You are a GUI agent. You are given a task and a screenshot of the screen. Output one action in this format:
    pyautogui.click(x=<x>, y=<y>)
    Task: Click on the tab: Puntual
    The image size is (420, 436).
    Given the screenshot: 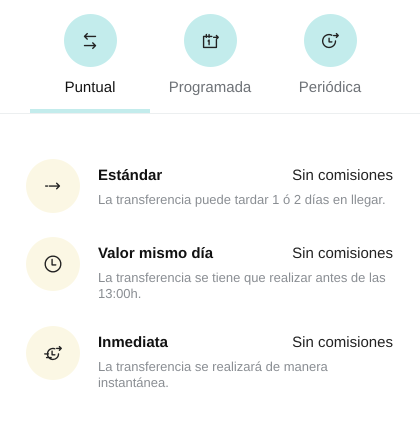 What is the action you would take?
    pyautogui.click(x=90, y=63)
    